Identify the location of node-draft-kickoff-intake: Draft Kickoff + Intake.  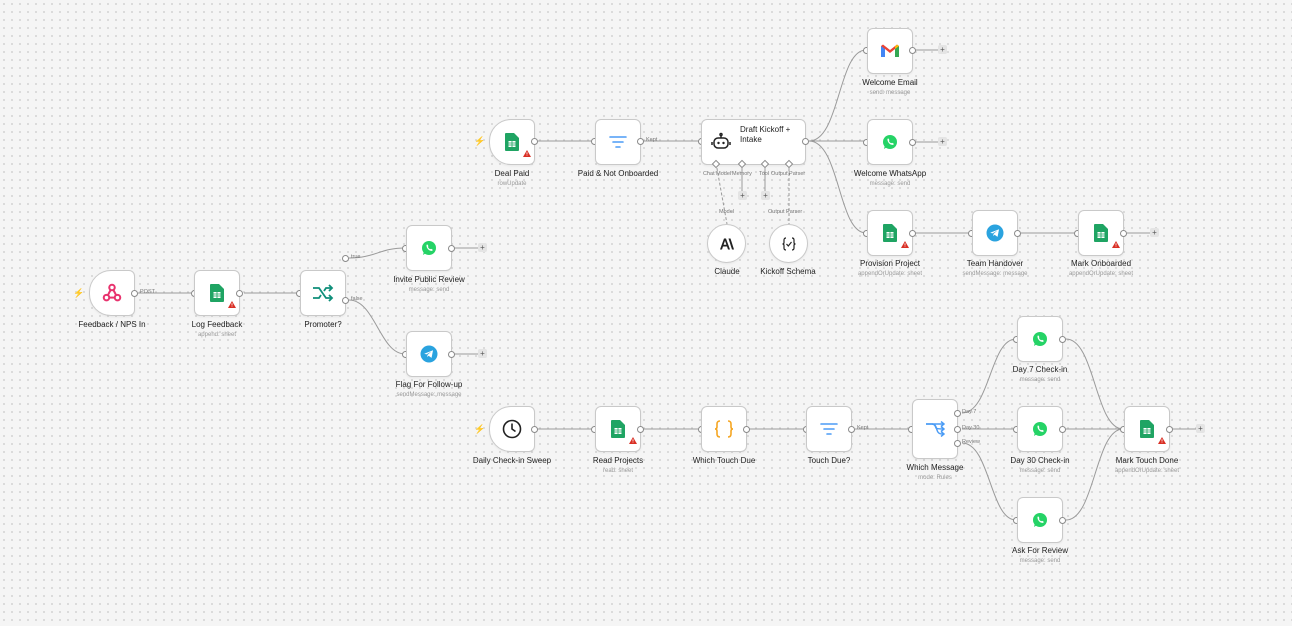
(753, 142).